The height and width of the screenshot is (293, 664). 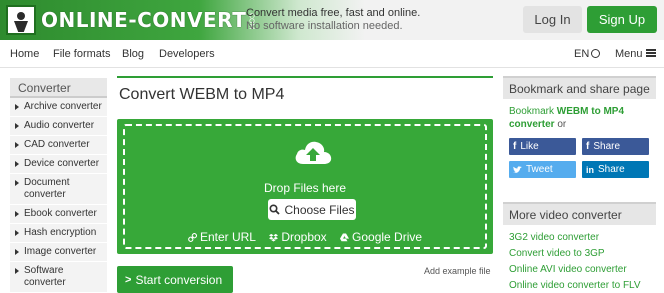 I want to click on logo-text: ONLINE-CONVERT, so click(x=144, y=20).